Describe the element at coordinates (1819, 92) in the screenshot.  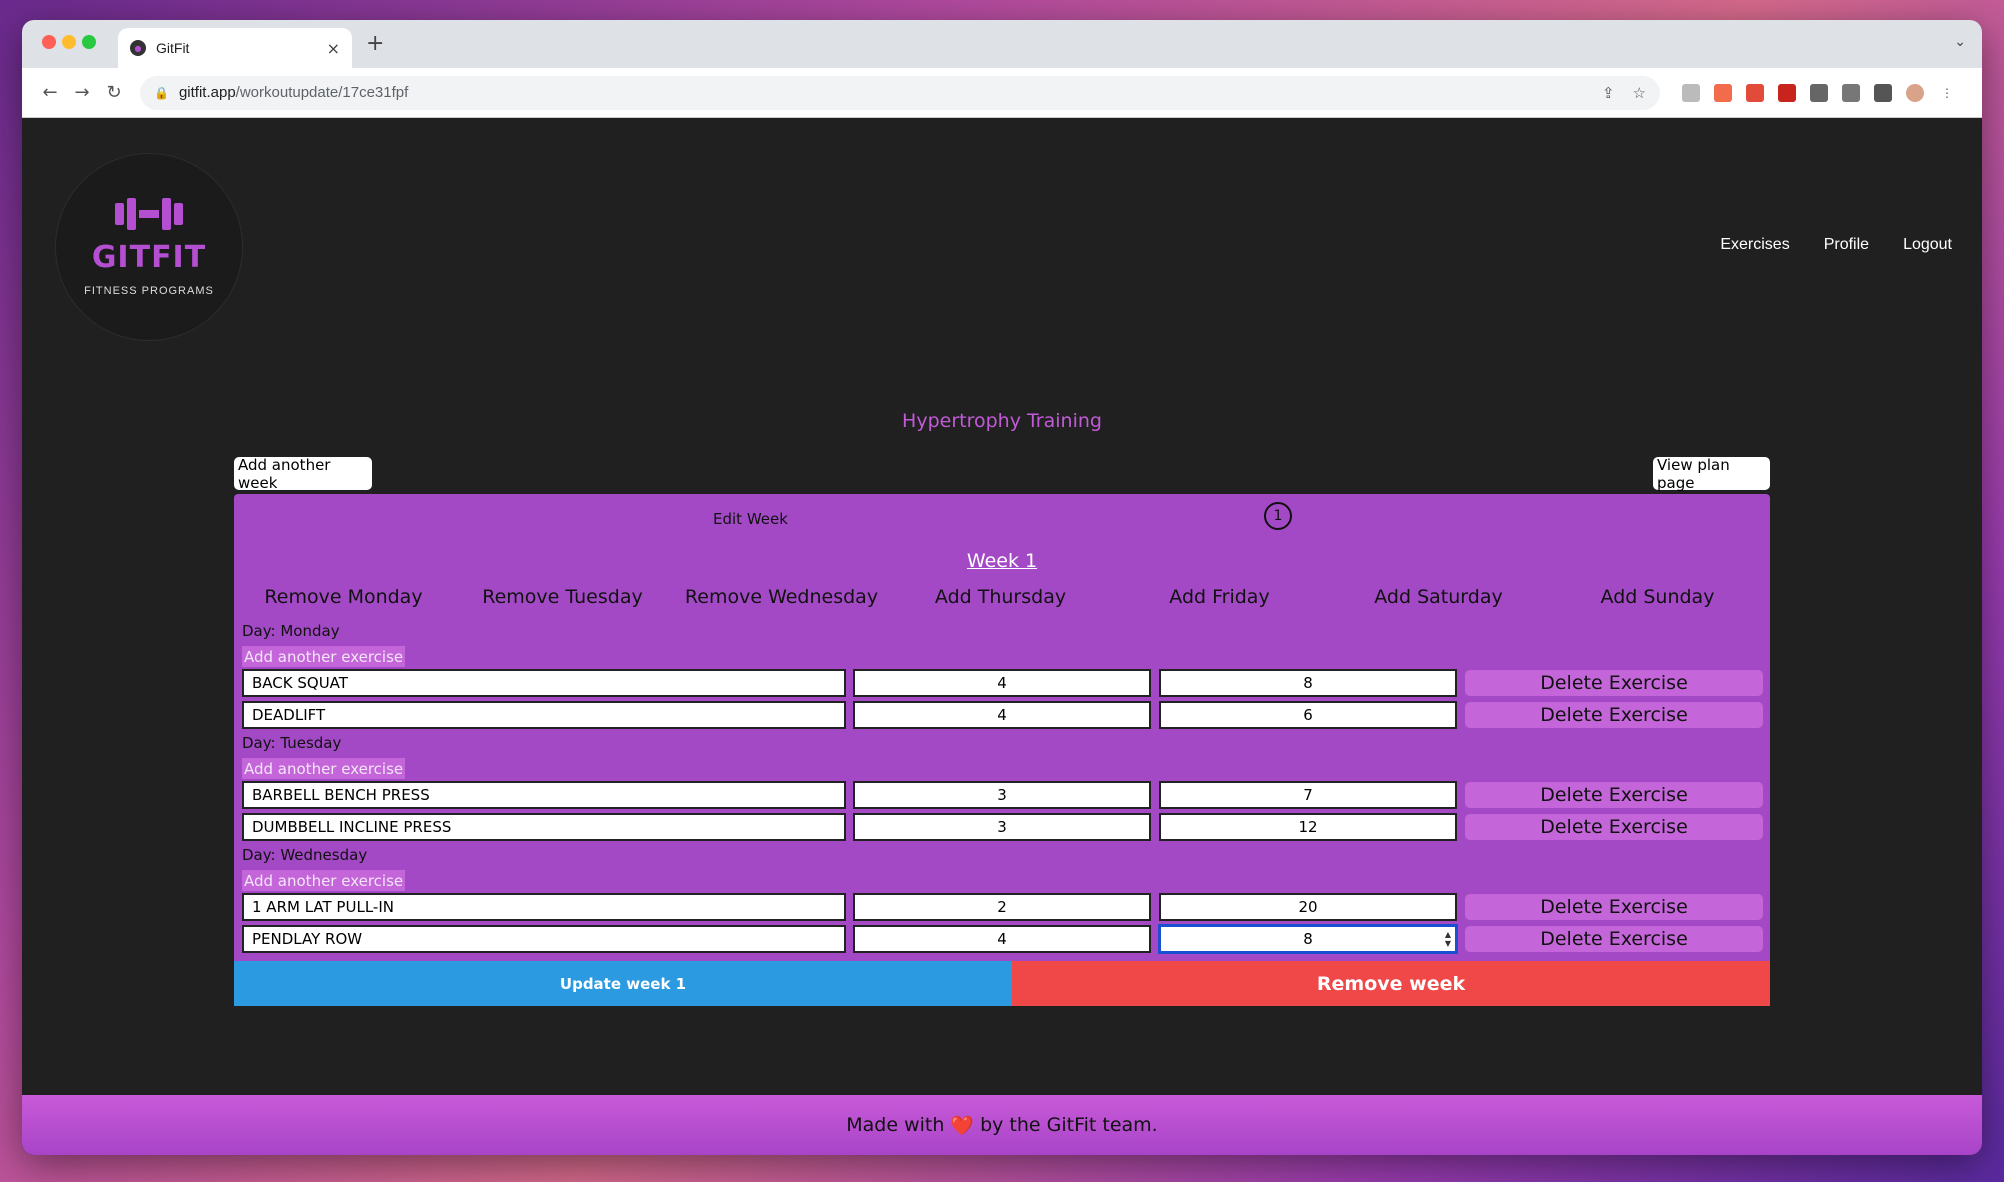
I see `puzzle-icon` at that location.